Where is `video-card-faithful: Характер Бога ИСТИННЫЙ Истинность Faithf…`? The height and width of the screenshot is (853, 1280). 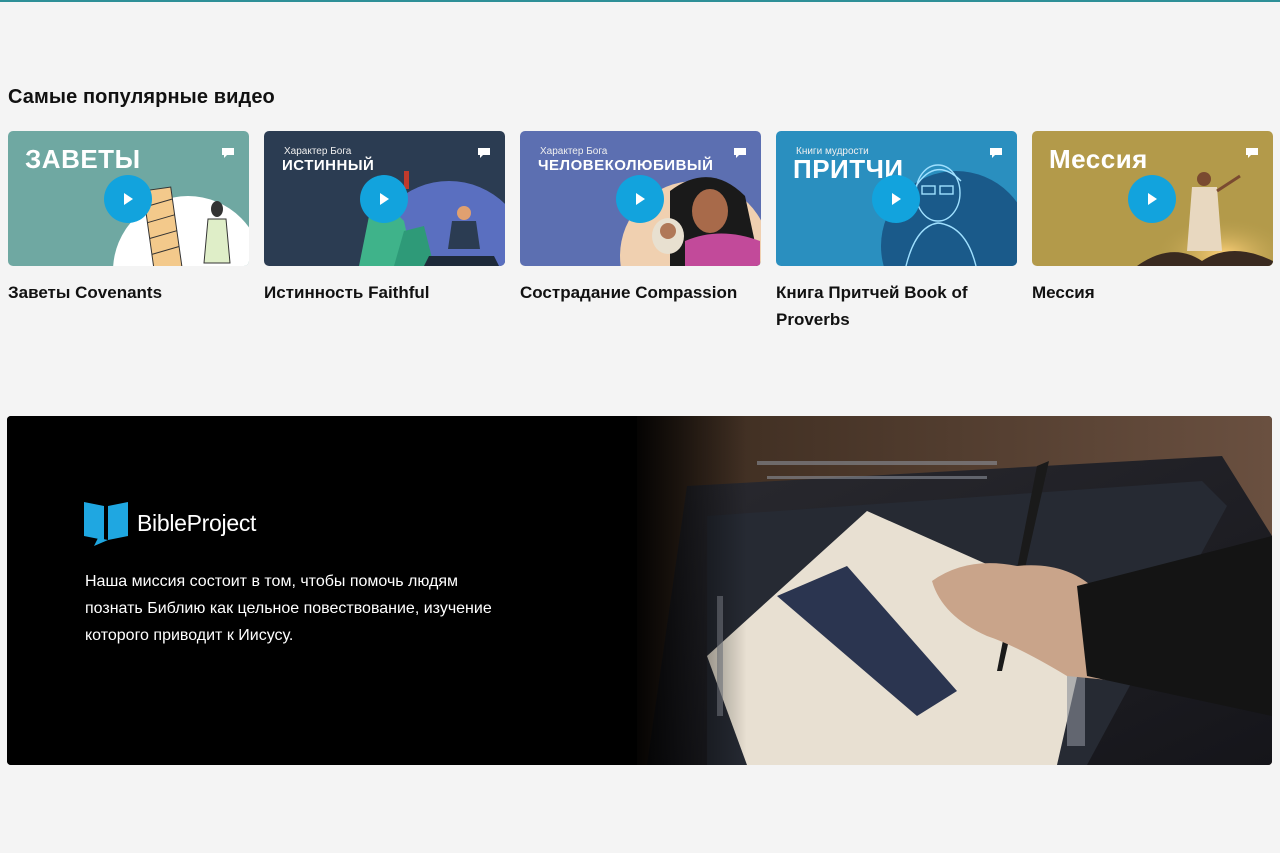
video-card-faithful: Характер Бога ИСТИННЫЙ Истинность Faithf… is located at coordinates (384, 218).